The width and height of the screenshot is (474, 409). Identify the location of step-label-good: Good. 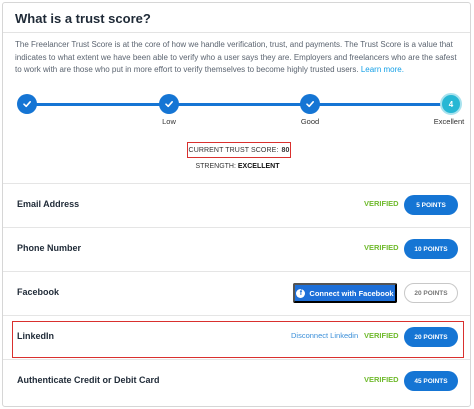
(310, 121).